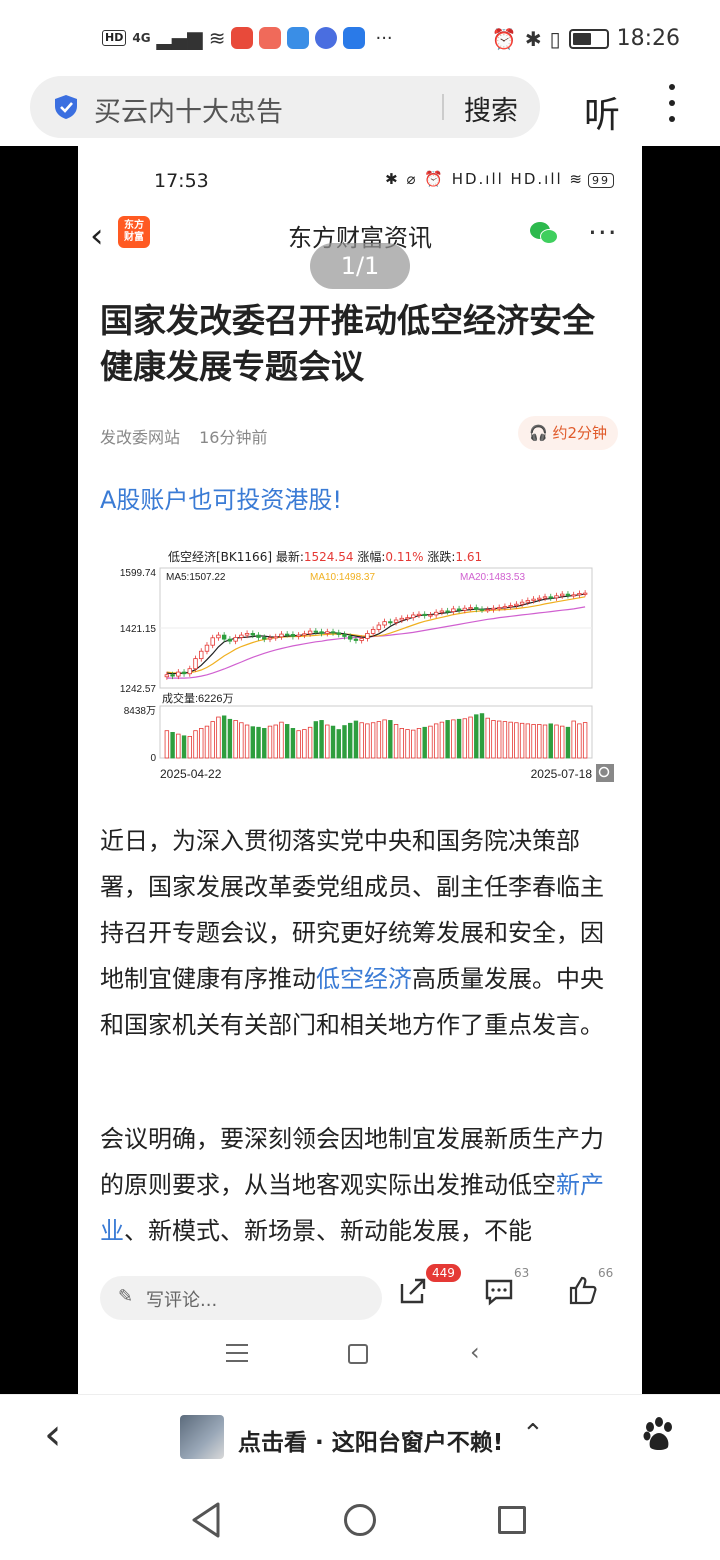  What do you see at coordinates (202, 1437) in the screenshot?
I see `recommend-thumbnail` at bounding box center [202, 1437].